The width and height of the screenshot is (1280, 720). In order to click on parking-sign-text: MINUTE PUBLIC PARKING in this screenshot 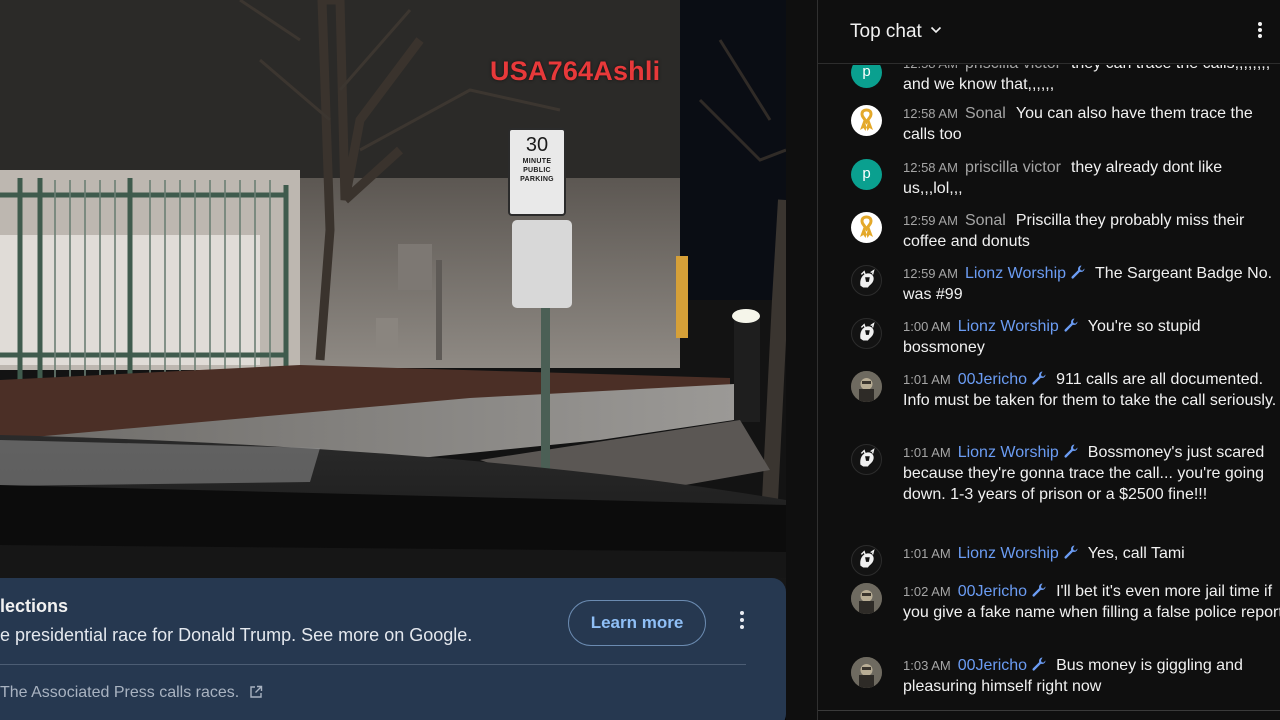, I will do `click(537, 170)`.